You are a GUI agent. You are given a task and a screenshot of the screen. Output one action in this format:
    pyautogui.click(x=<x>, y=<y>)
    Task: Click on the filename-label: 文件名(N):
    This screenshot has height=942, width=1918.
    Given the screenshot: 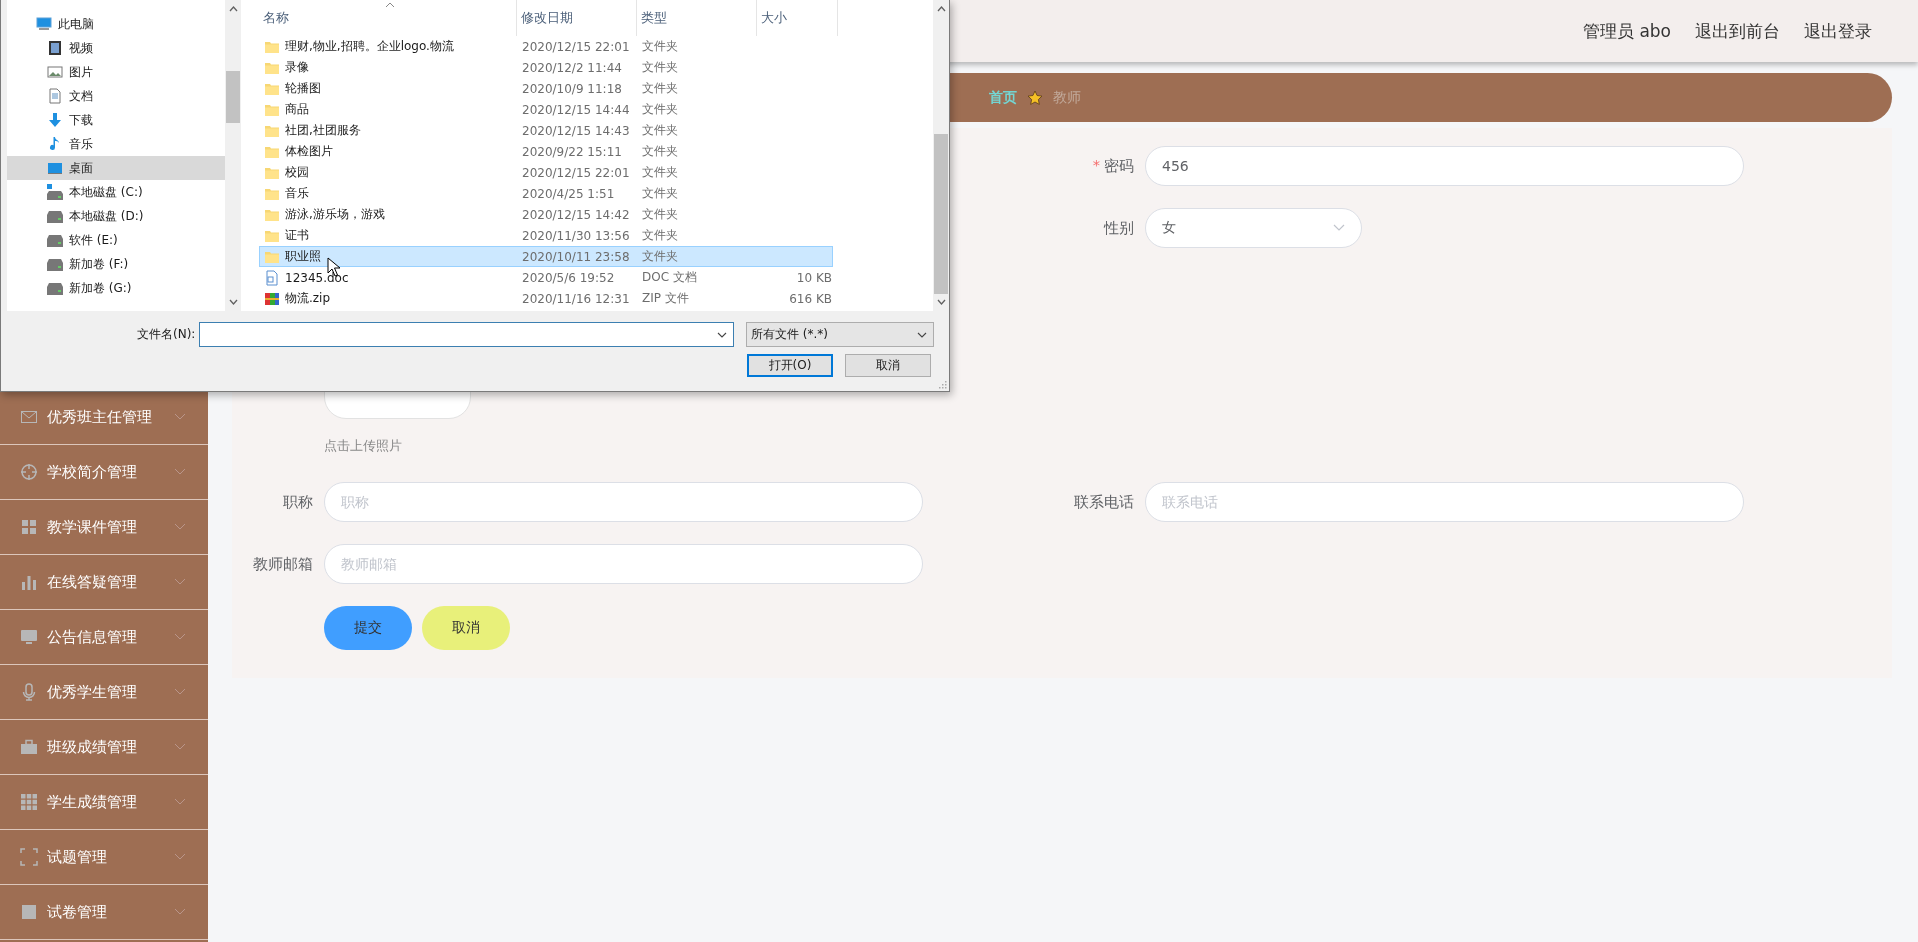 What is the action you would take?
    pyautogui.click(x=165, y=334)
    